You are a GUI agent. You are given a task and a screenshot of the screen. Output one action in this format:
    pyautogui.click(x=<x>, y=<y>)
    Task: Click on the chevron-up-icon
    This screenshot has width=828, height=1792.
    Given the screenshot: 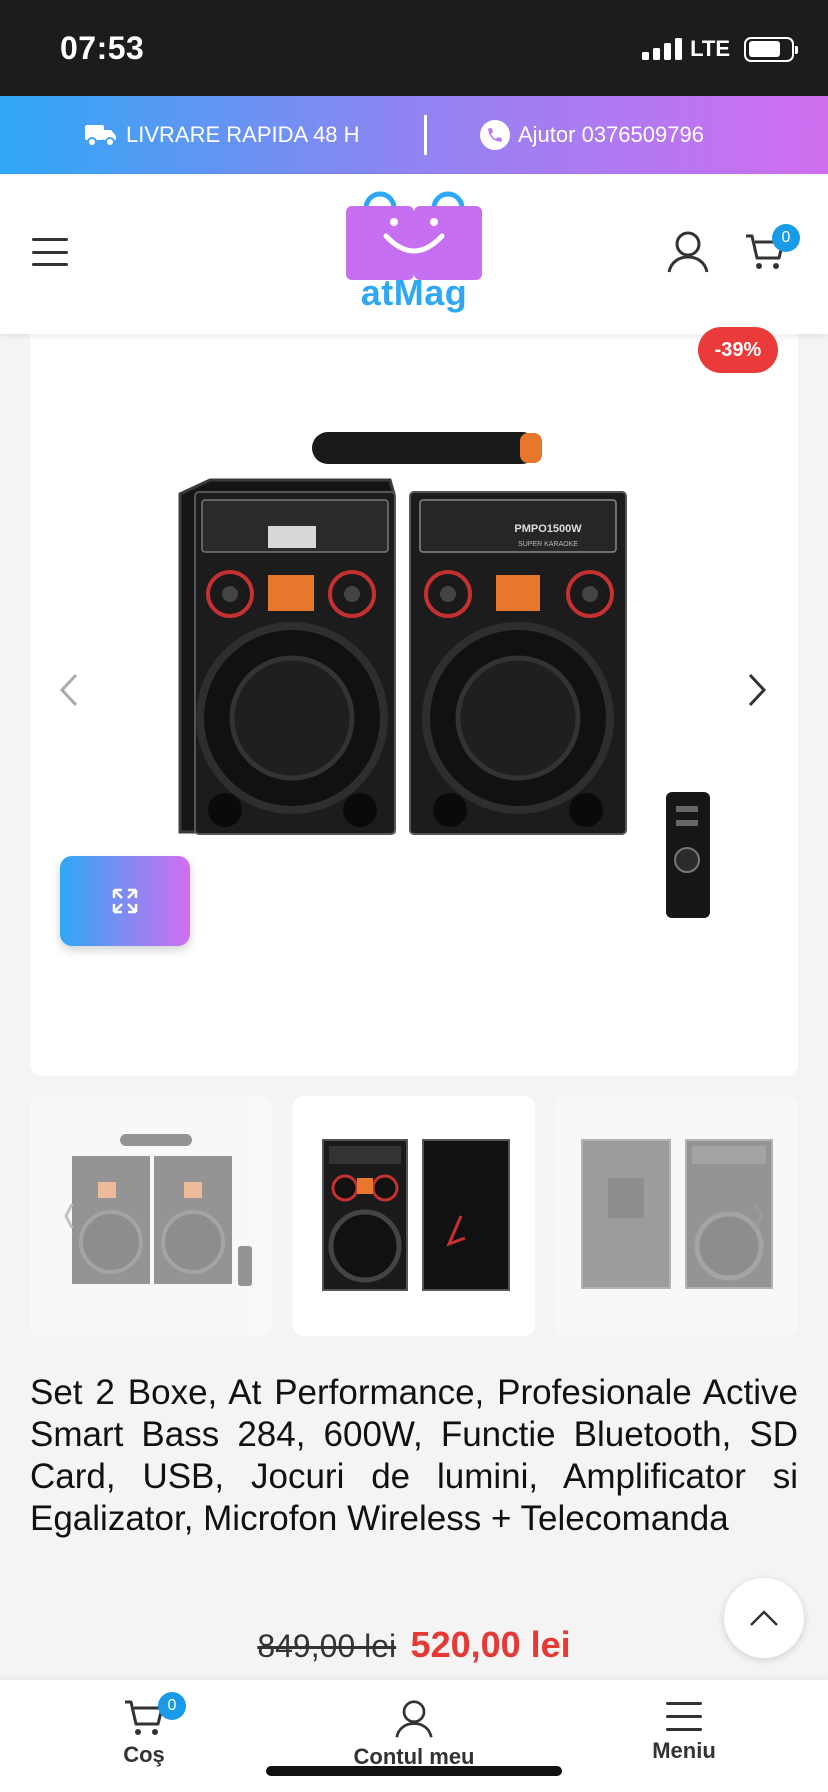 What is the action you would take?
    pyautogui.click(x=764, y=1618)
    